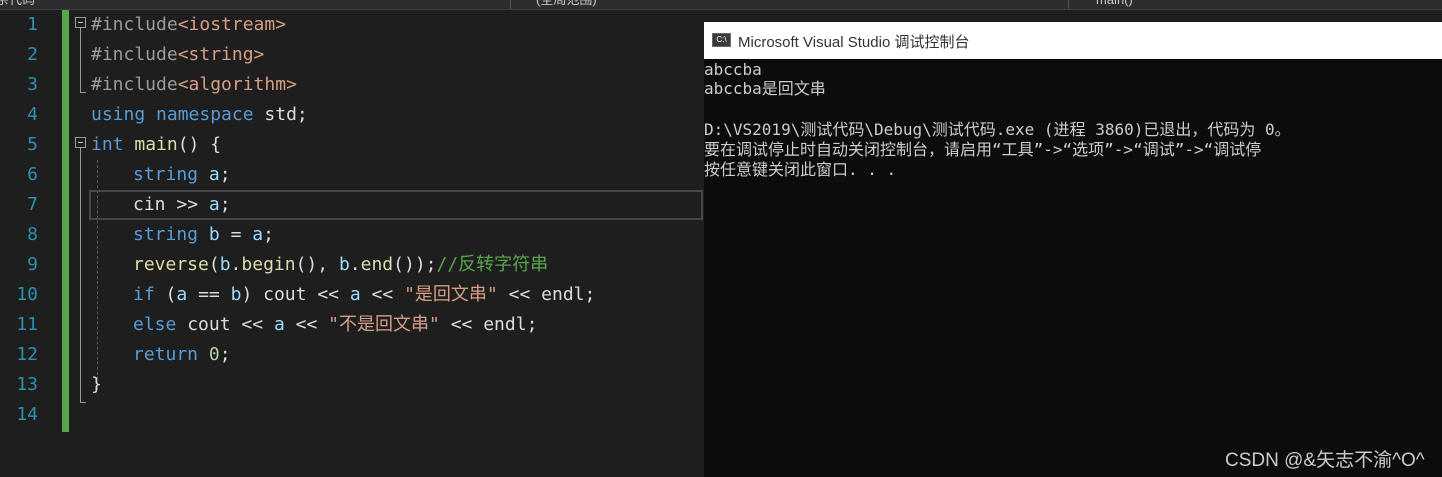 This screenshot has width=1442, height=477. I want to click on line-number: 5, so click(32, 144).